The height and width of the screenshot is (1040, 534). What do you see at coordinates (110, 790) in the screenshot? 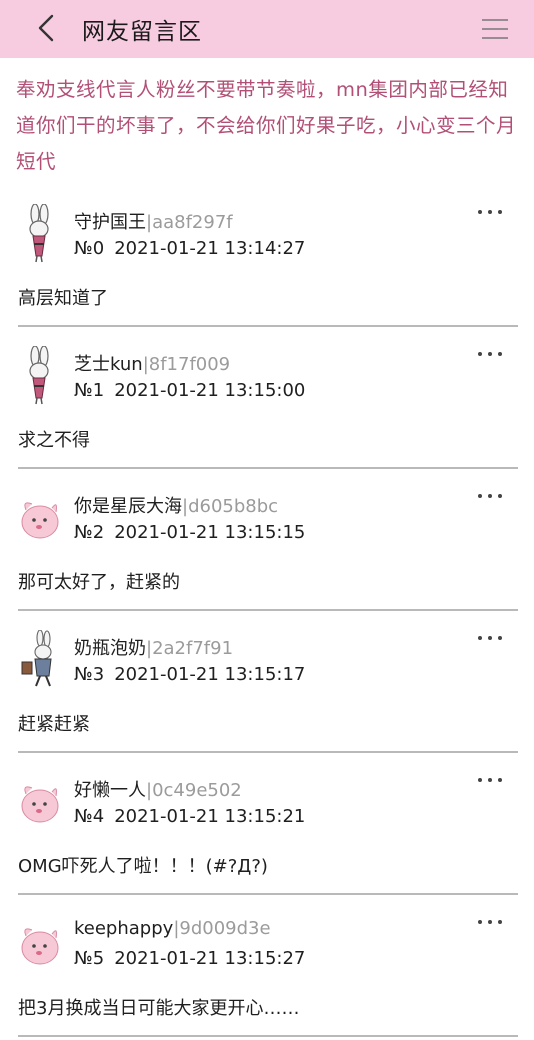
I see `author-name: 好懒一人` at bounding box center [110, 790].